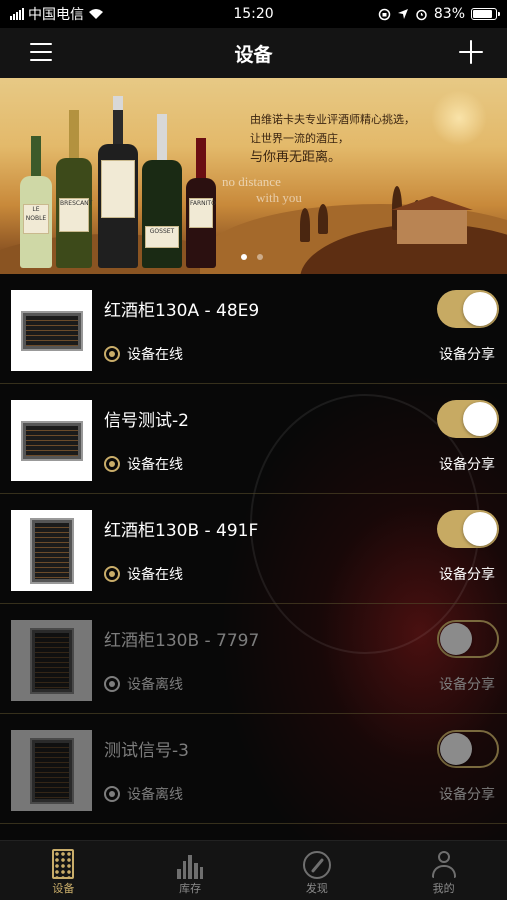 The height and width of the screenshot is (900, 507). I want to click on tab-discover: 发现, so click(317, 870).